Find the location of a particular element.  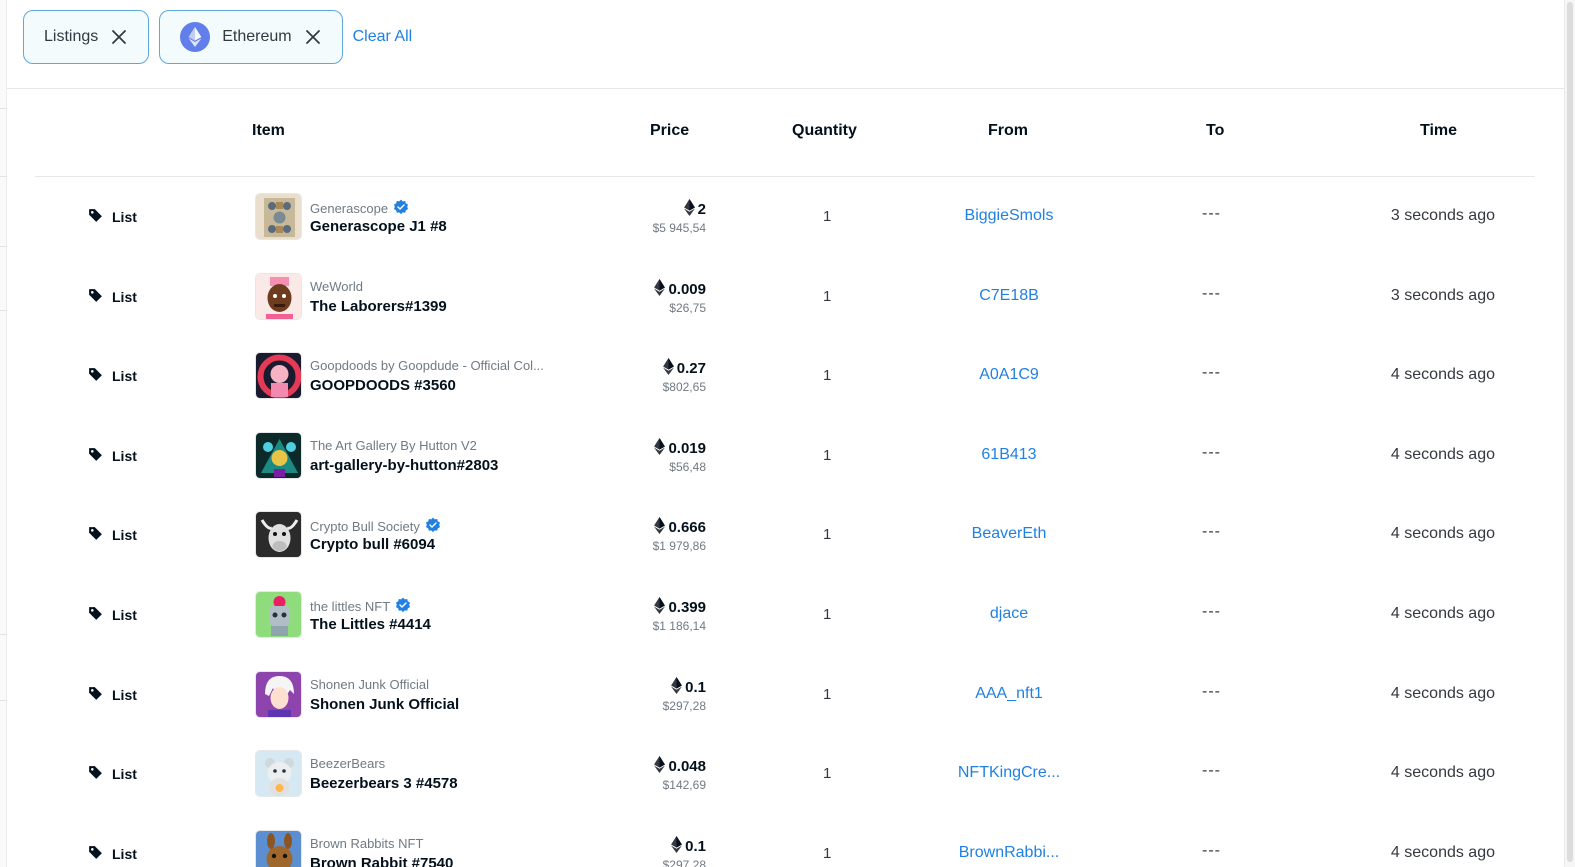

collection-name: Shonen Junk Official is located at coordinates (369, 684).